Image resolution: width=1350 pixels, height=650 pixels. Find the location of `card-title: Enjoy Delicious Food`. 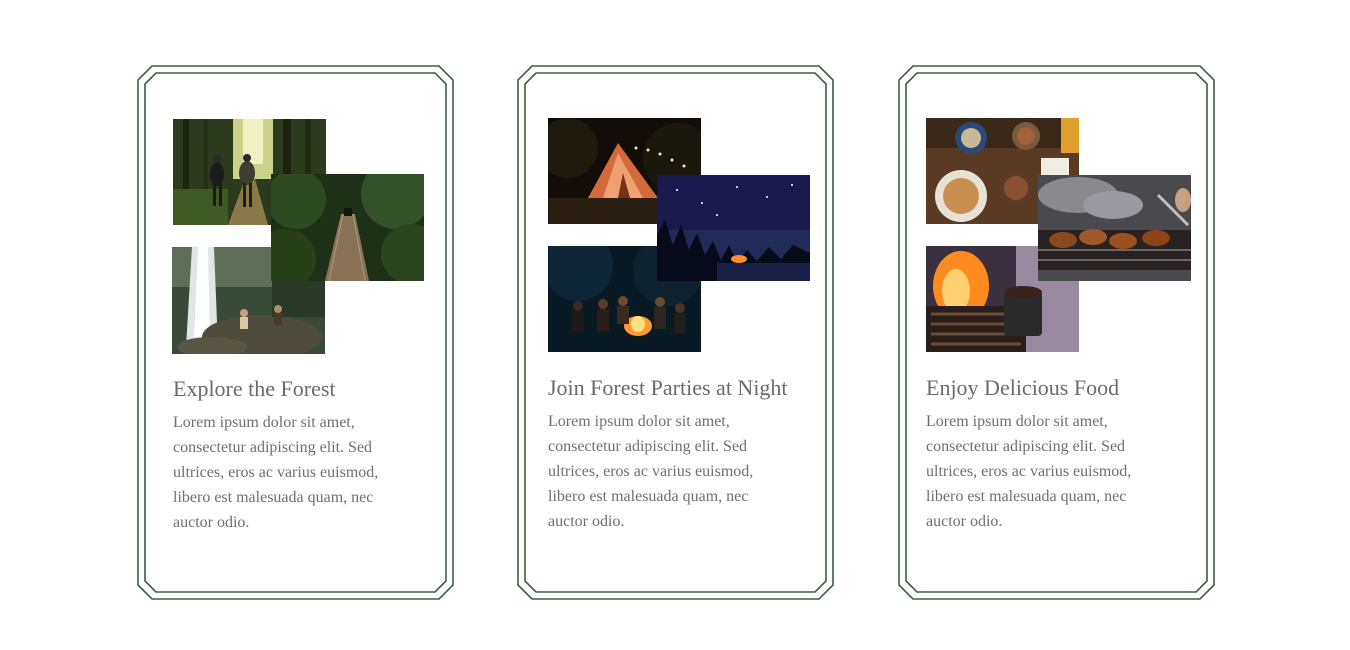

card-title: Enjoy Delicious Food is located at coordinates (1023, 387).